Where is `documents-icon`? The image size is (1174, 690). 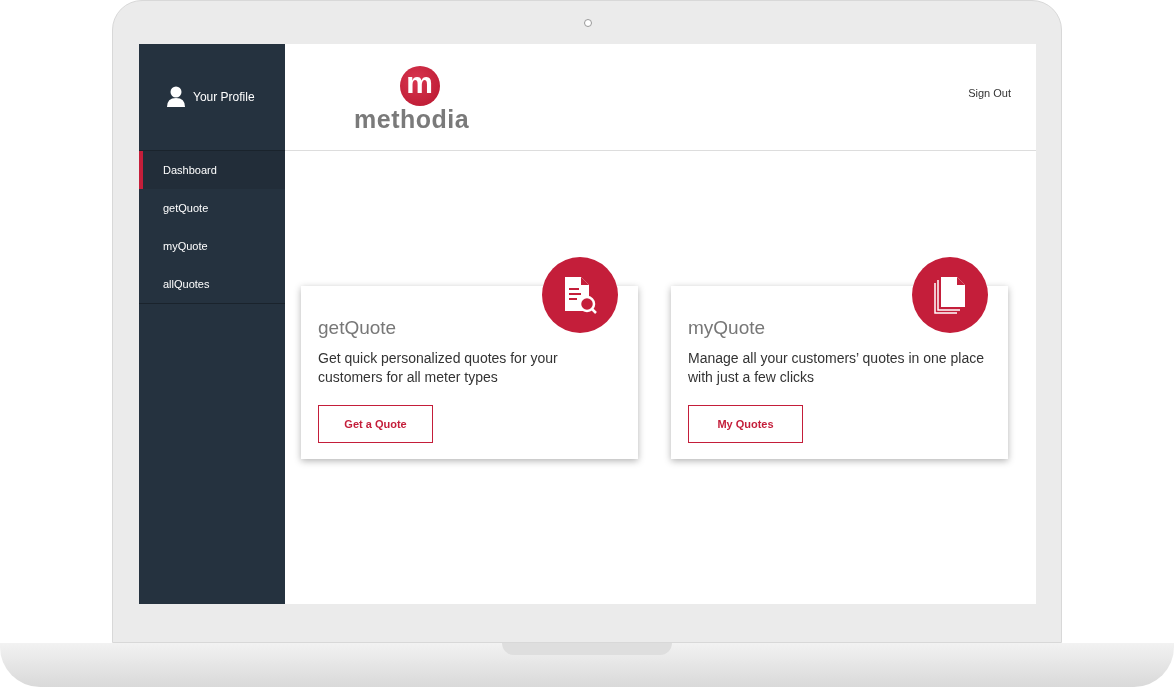 documents-icon is located at coordinates (950, 295).